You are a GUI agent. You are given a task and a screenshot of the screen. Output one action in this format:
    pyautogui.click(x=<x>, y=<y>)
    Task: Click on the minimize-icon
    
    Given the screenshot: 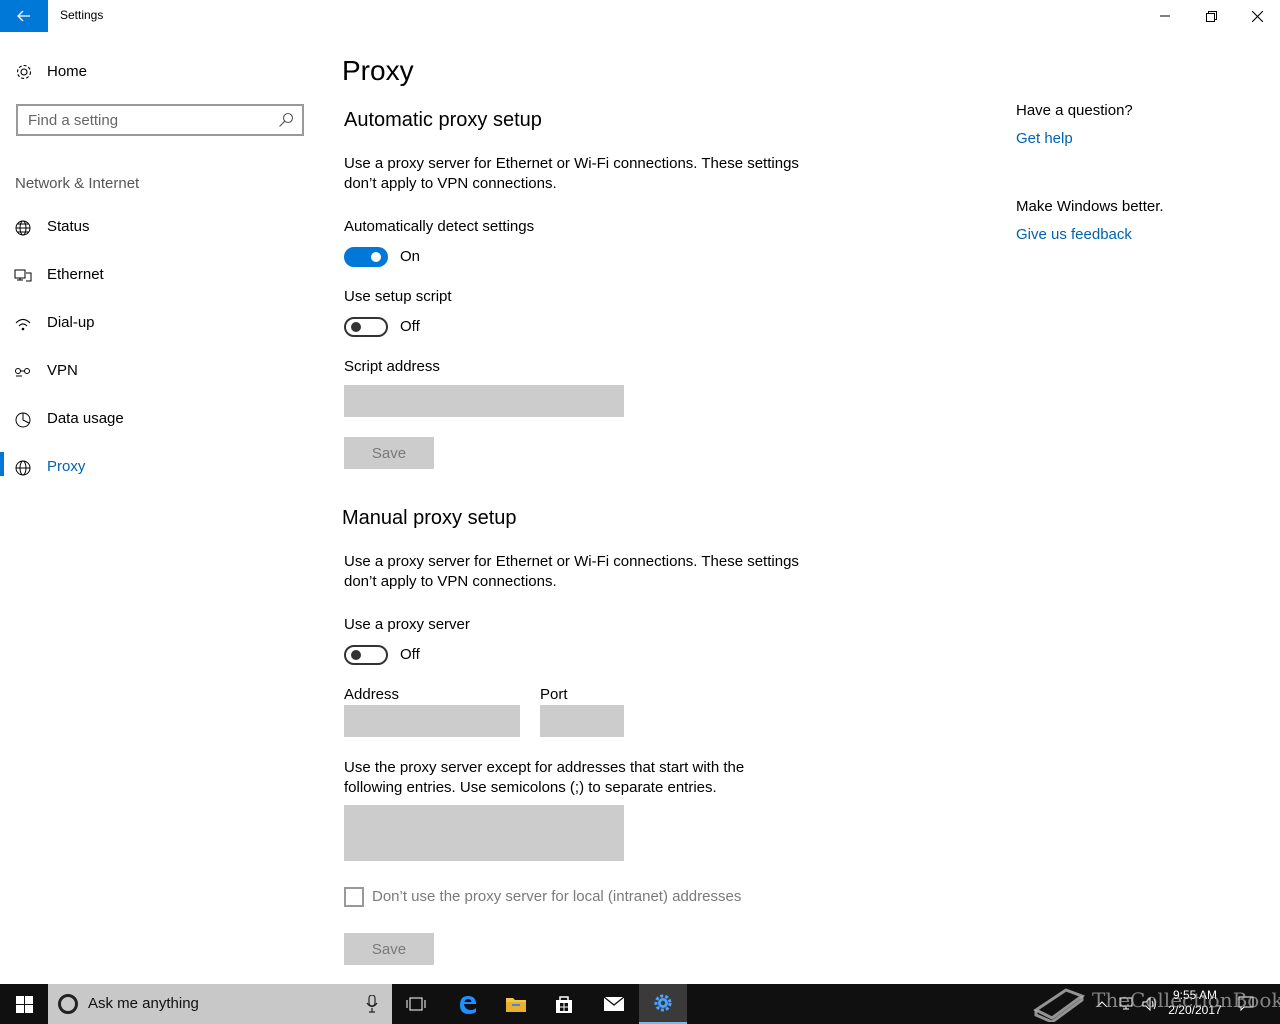 What is the action you would take?
    pyautogui.click(x=1165, y=16)
    